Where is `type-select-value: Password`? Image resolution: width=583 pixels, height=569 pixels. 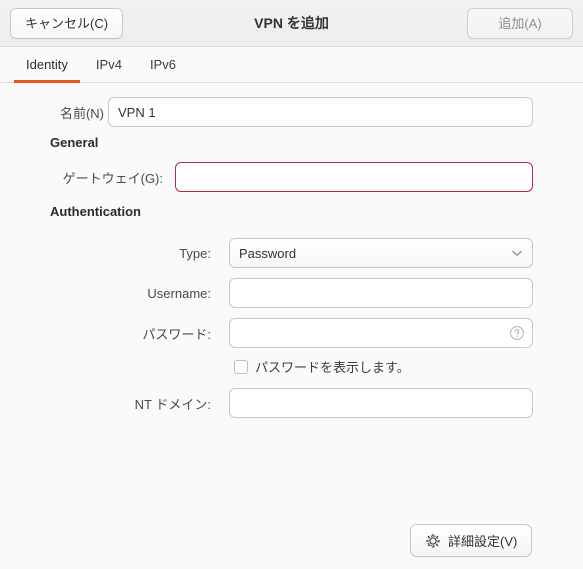
type-select-value: Password is located at coordinates (268, 253).